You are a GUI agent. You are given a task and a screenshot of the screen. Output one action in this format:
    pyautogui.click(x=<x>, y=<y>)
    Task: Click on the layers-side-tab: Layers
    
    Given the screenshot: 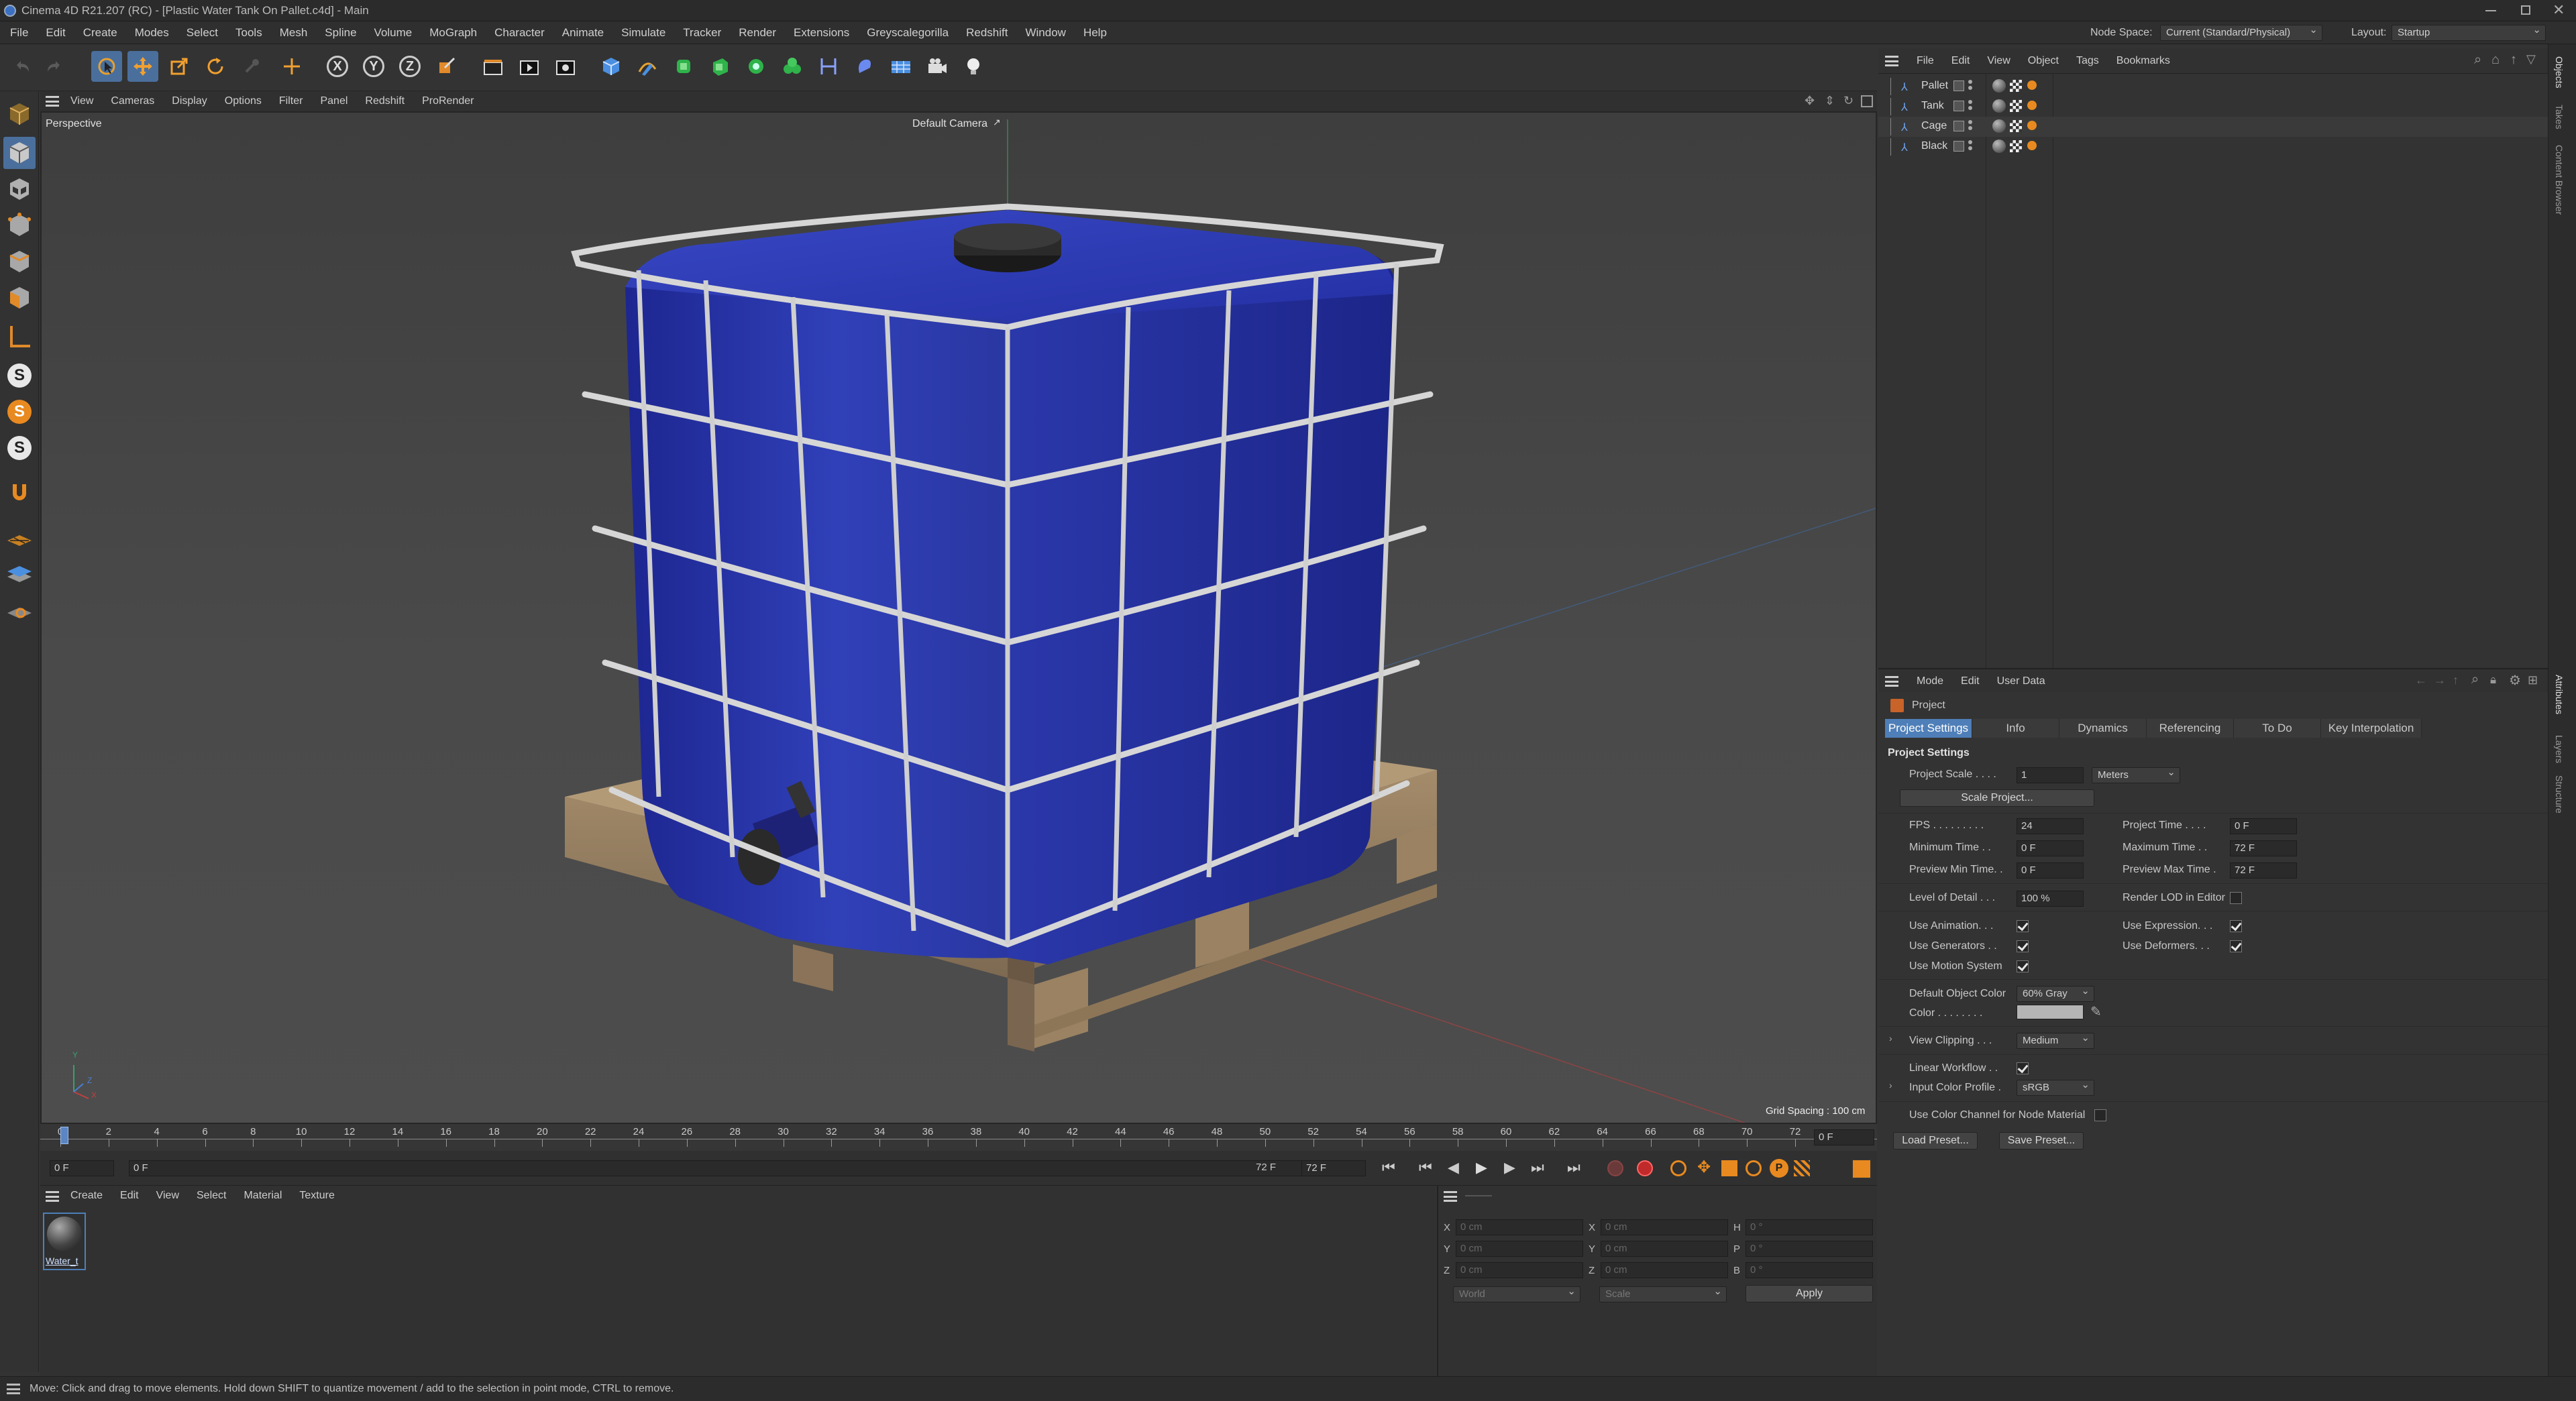 What is the action you would take?
    pyautogui.click(x=2559, y=749)
    